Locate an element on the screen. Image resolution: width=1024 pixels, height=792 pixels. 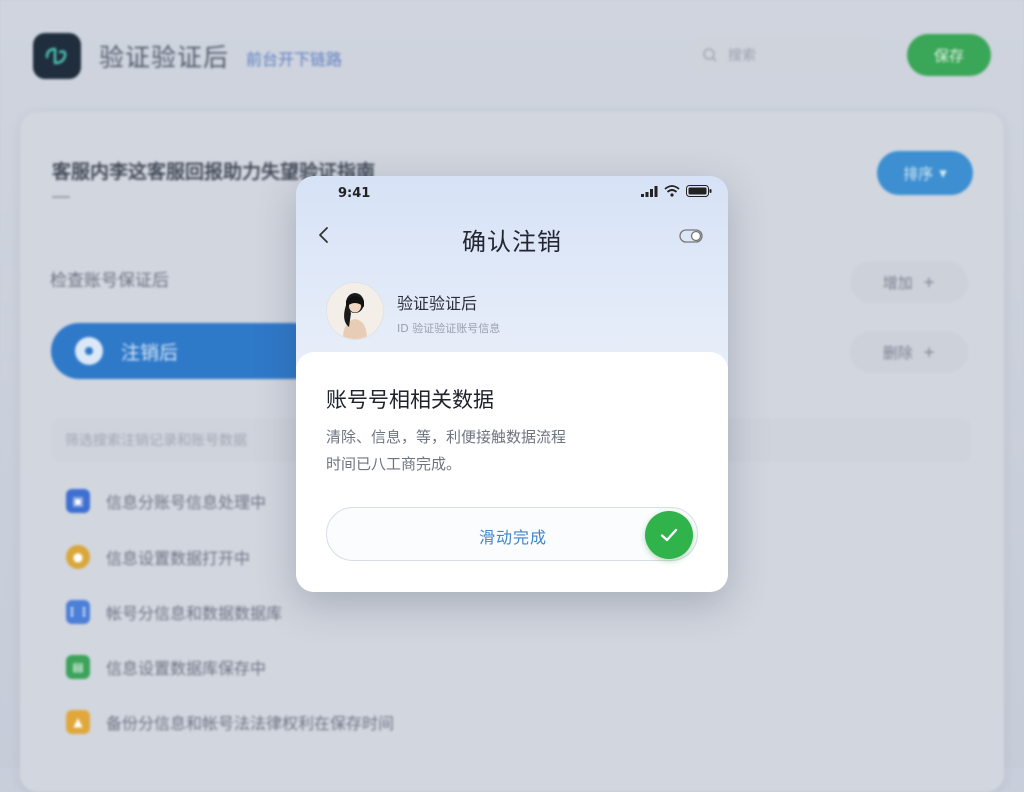
caret-down-icon: ▾ is located at coordinates (943, 173).